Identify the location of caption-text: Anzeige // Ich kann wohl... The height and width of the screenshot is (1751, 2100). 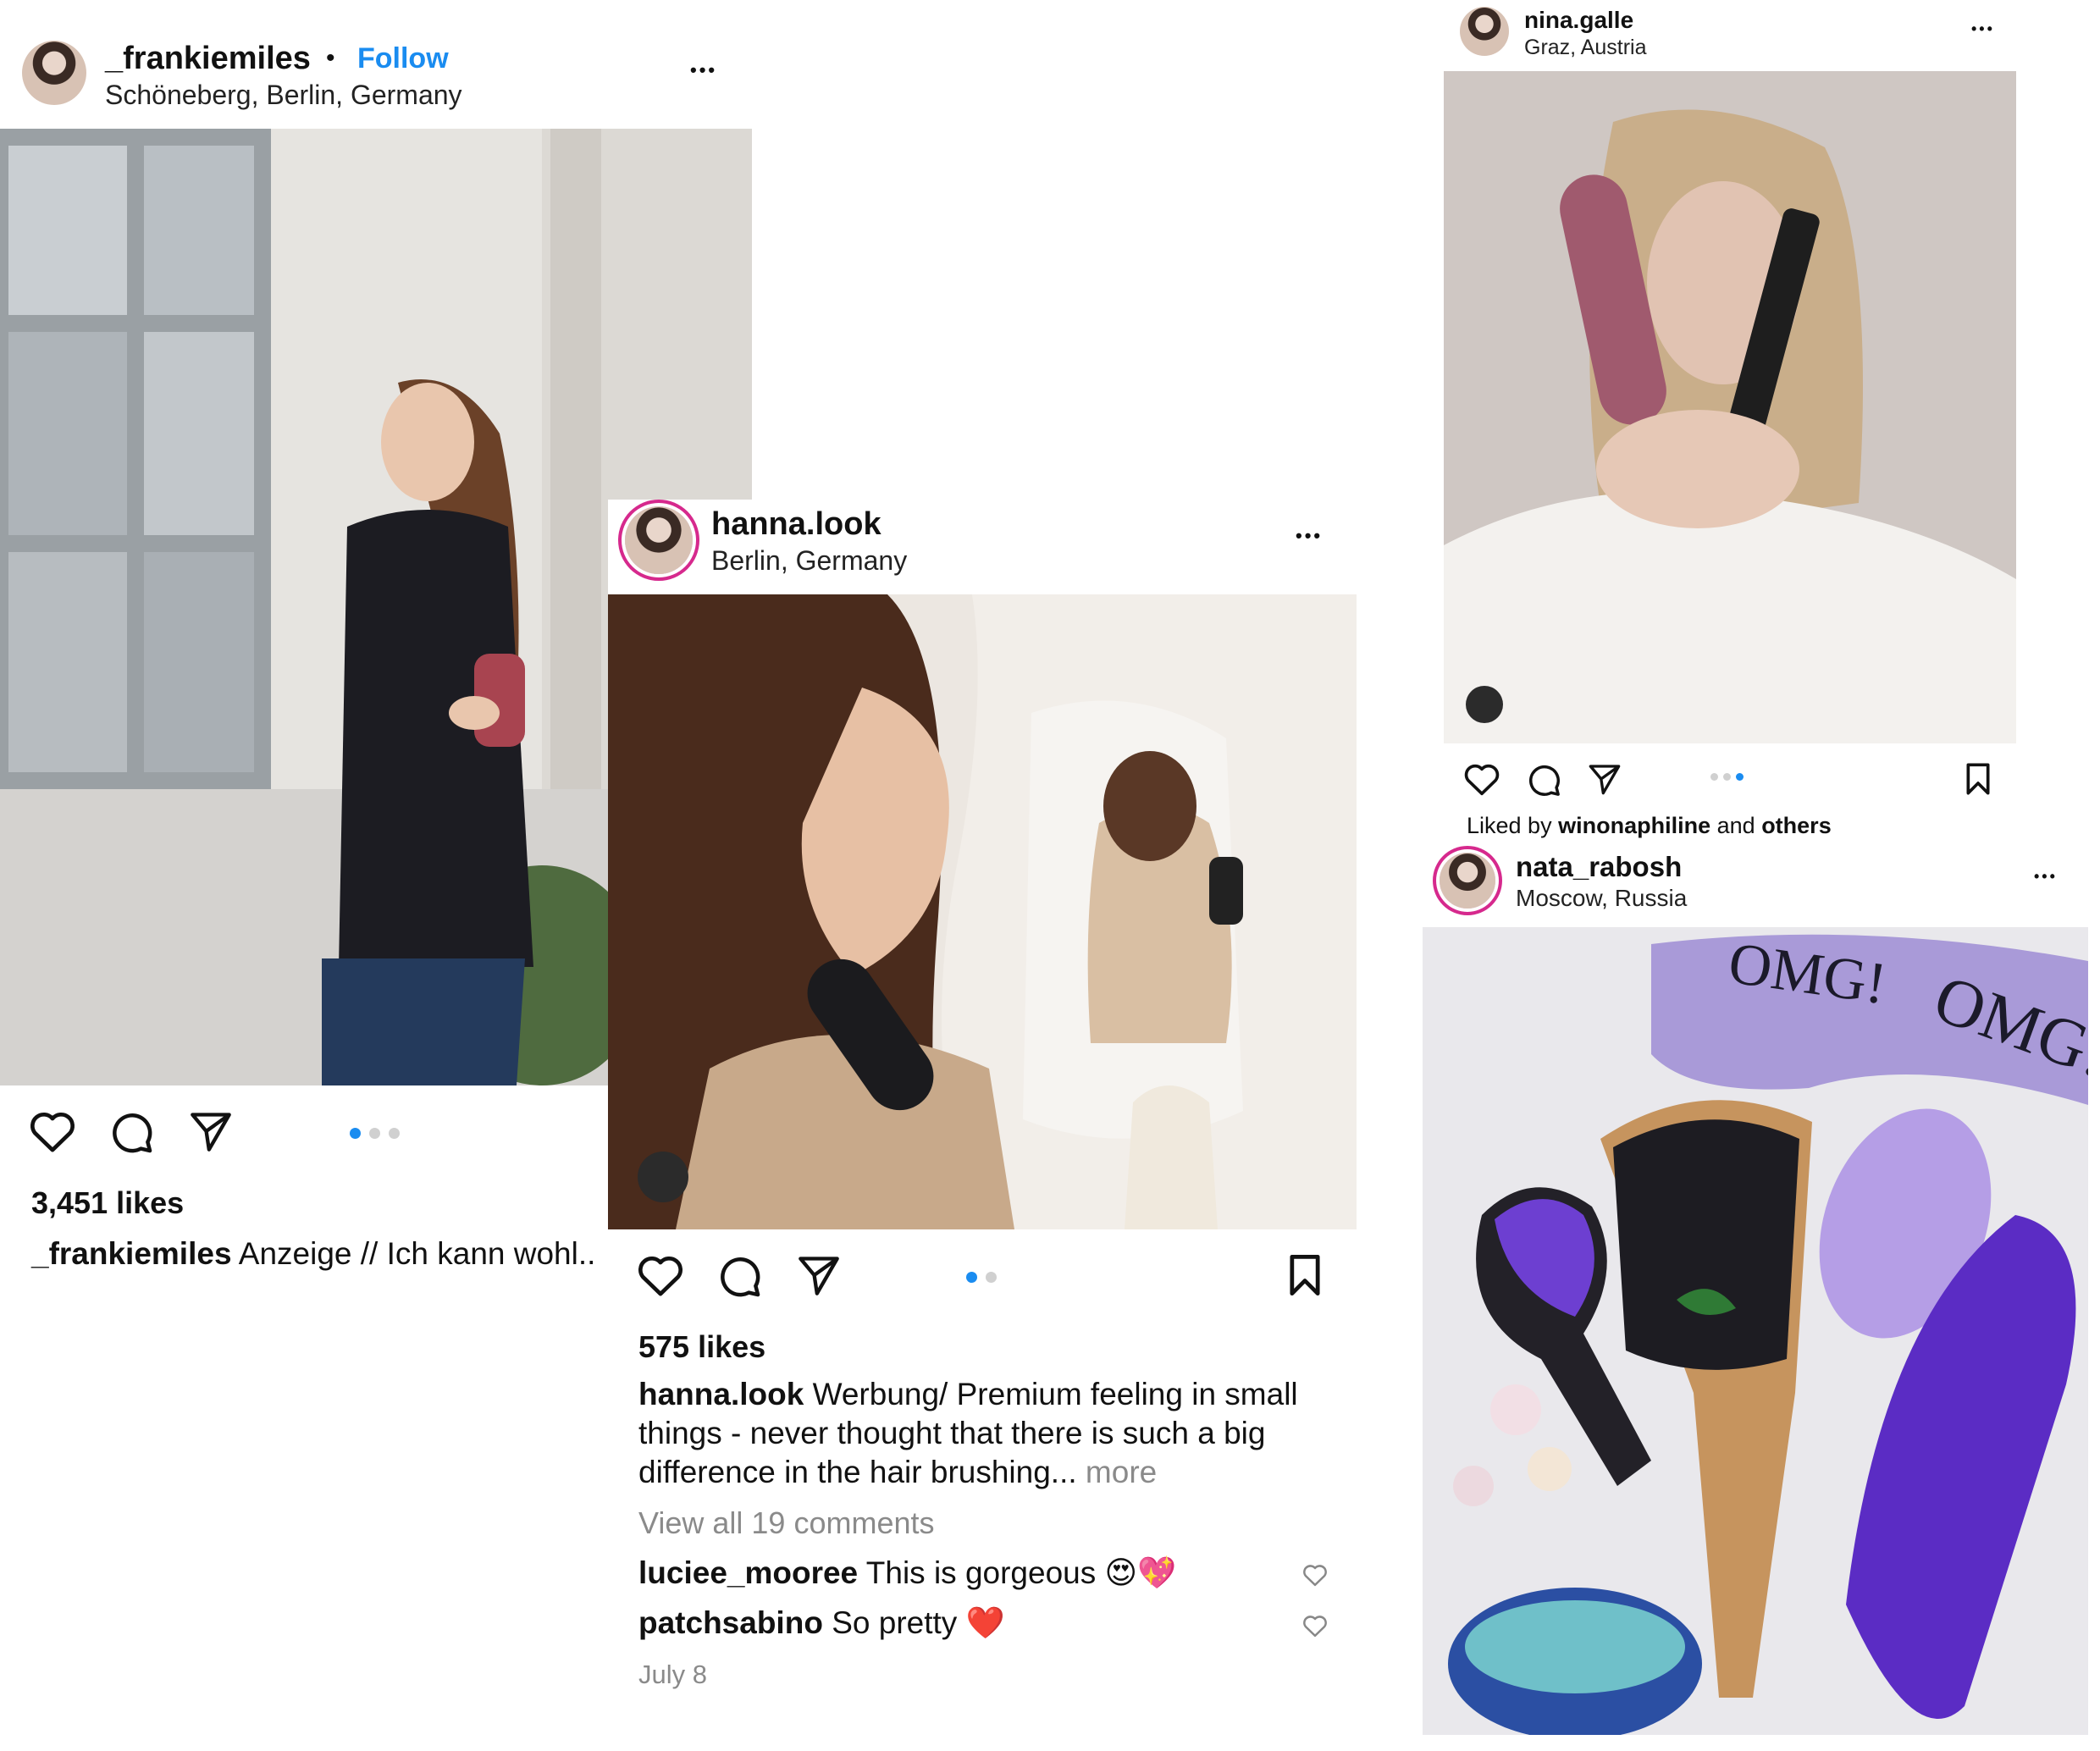
(417, 1253).